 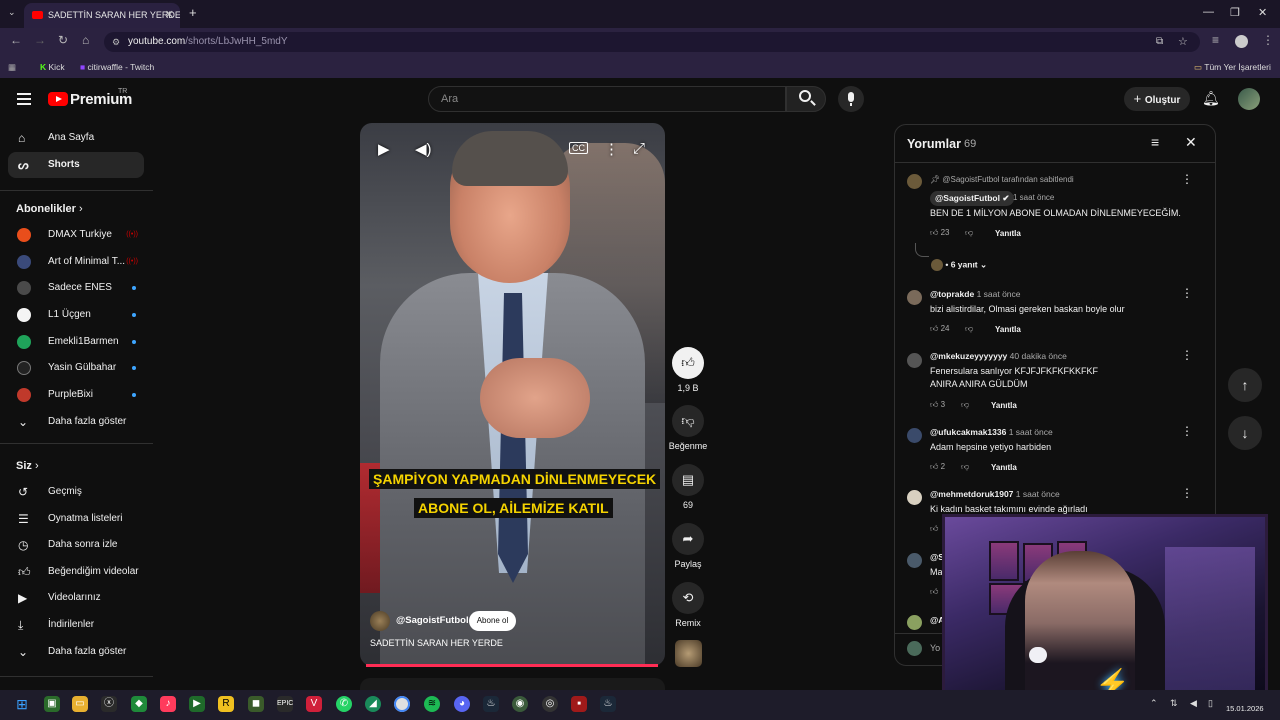 What do you see at coordinates (639, 148) in the screenshot?
I see `fullscreen-icon: ⤢` at bounding box center [639, 148].